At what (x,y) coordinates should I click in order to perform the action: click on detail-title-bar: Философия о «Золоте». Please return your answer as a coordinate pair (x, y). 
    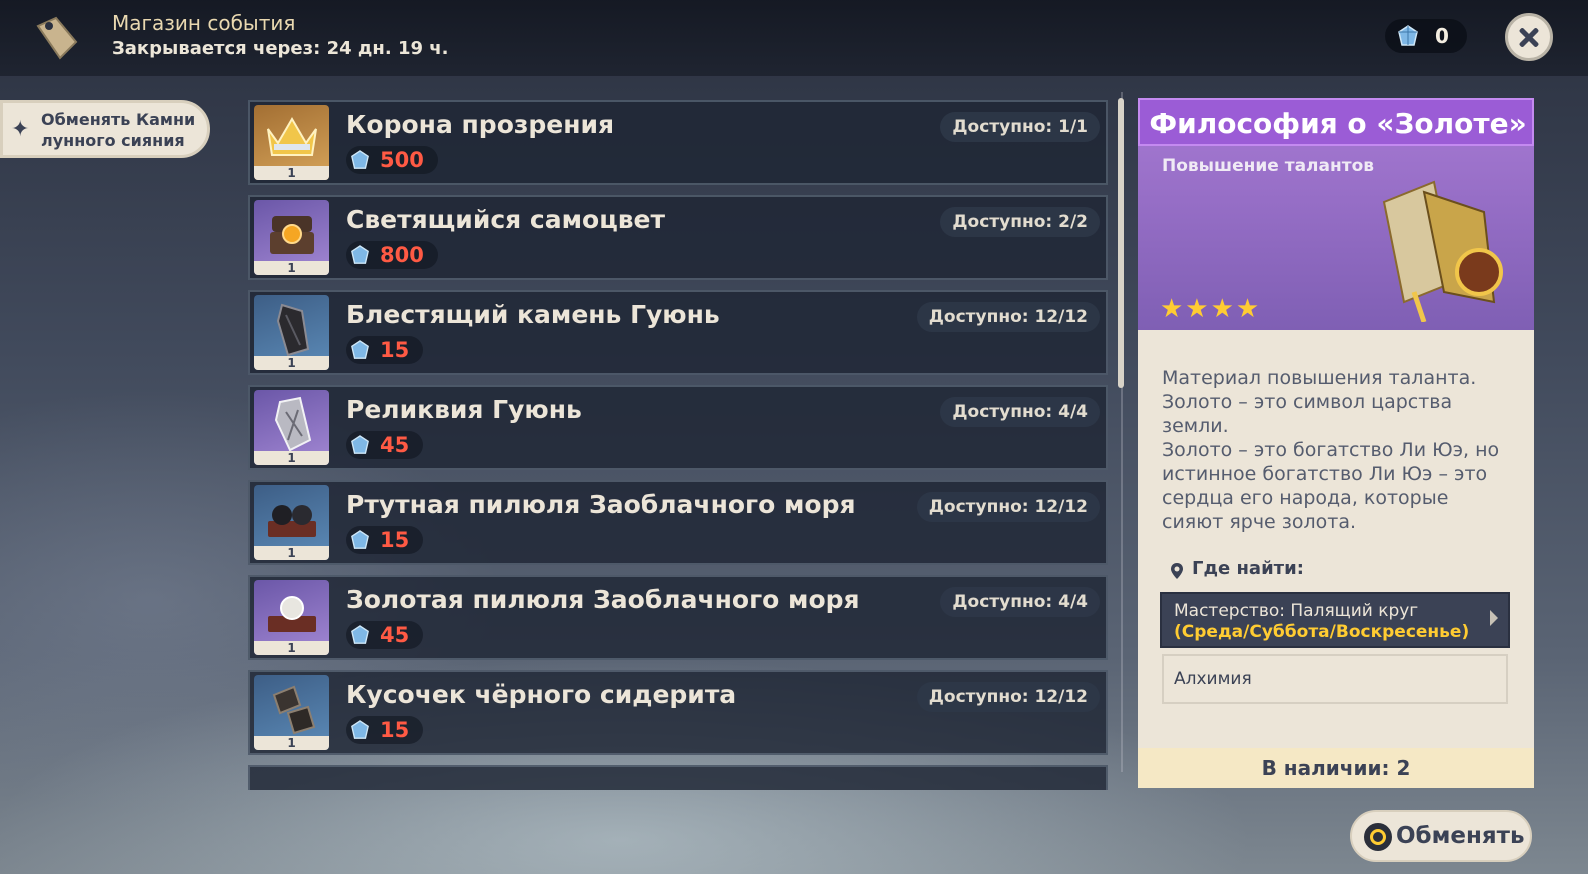
    Looking at the image, I should click on (1336, 122).